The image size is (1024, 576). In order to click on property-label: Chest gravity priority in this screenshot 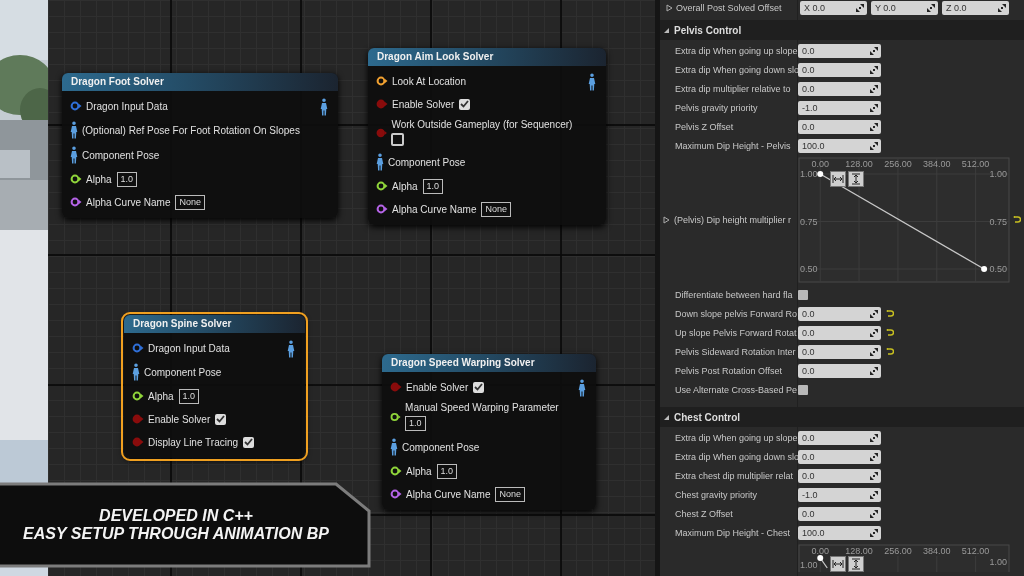, I will do `click(716, 494)`.